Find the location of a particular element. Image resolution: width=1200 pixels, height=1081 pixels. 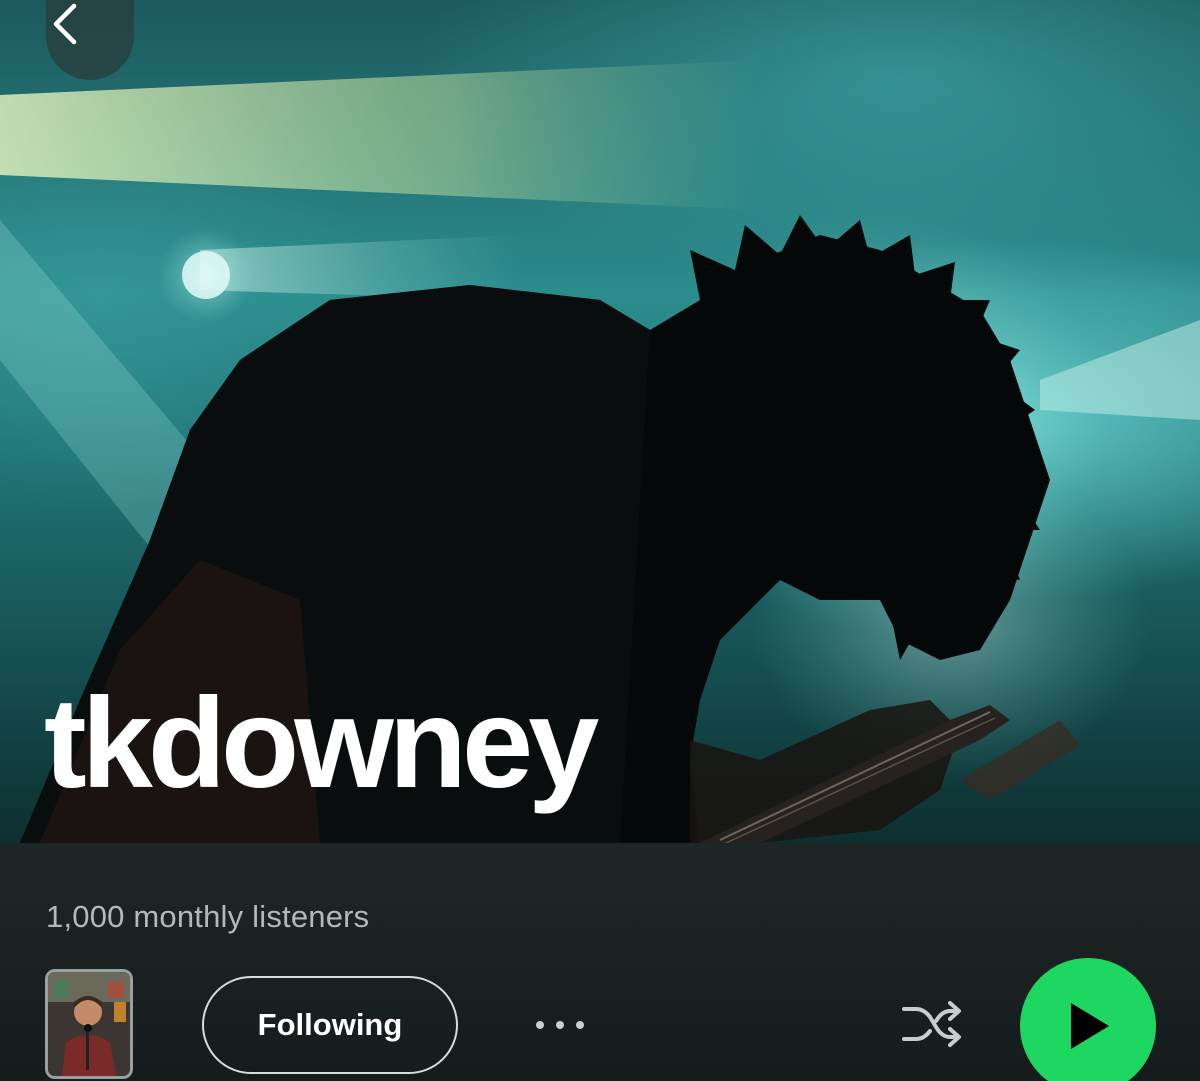

monthly-listeners: 1,000 monthly listeners is located at coordinates (208, 916).